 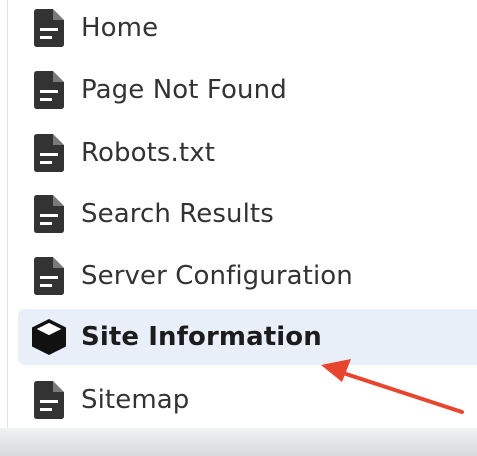 I want to click on tree-item-site-information: Site Information, so click(x=247, y=337).